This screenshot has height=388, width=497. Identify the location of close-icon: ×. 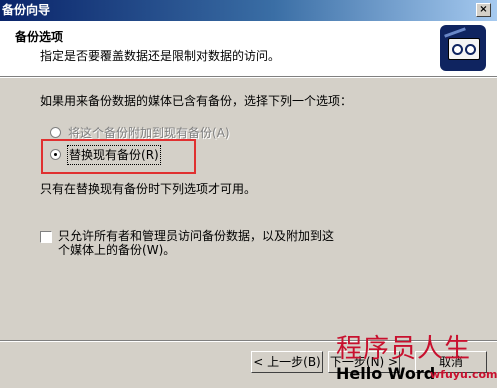
(483, 10).